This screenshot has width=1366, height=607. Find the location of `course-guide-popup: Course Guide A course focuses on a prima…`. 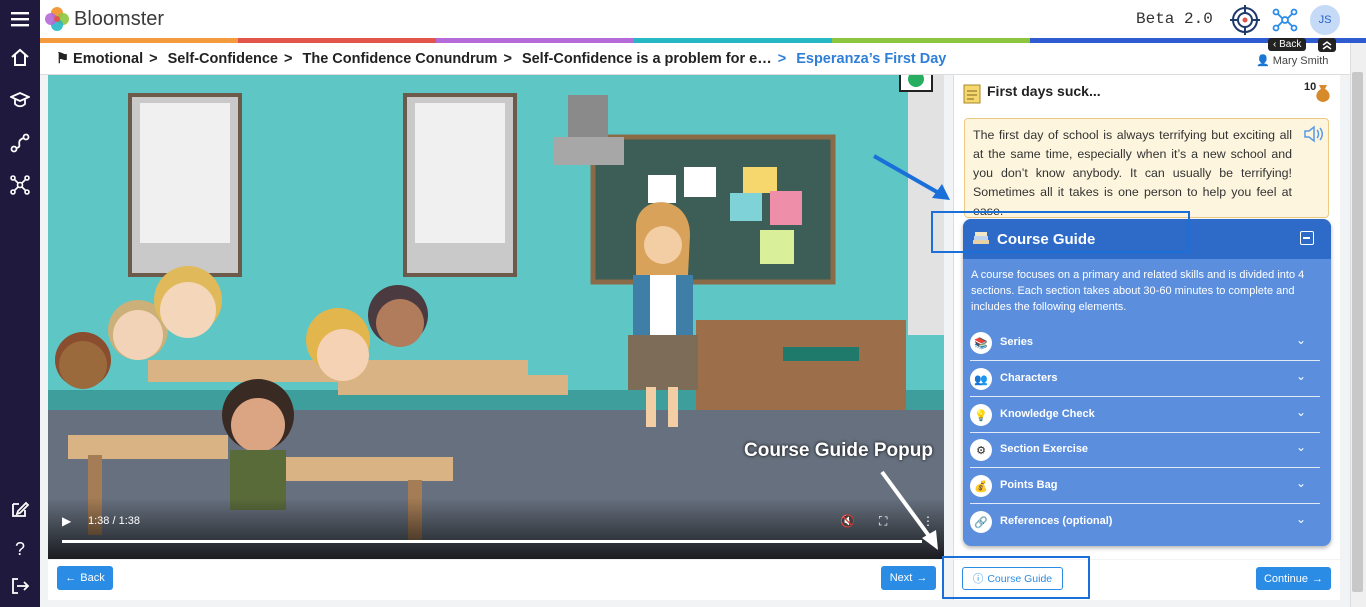

course-guide-popup: Course Guide A course focuses on a prima… is located at coordinates (1147, 382).